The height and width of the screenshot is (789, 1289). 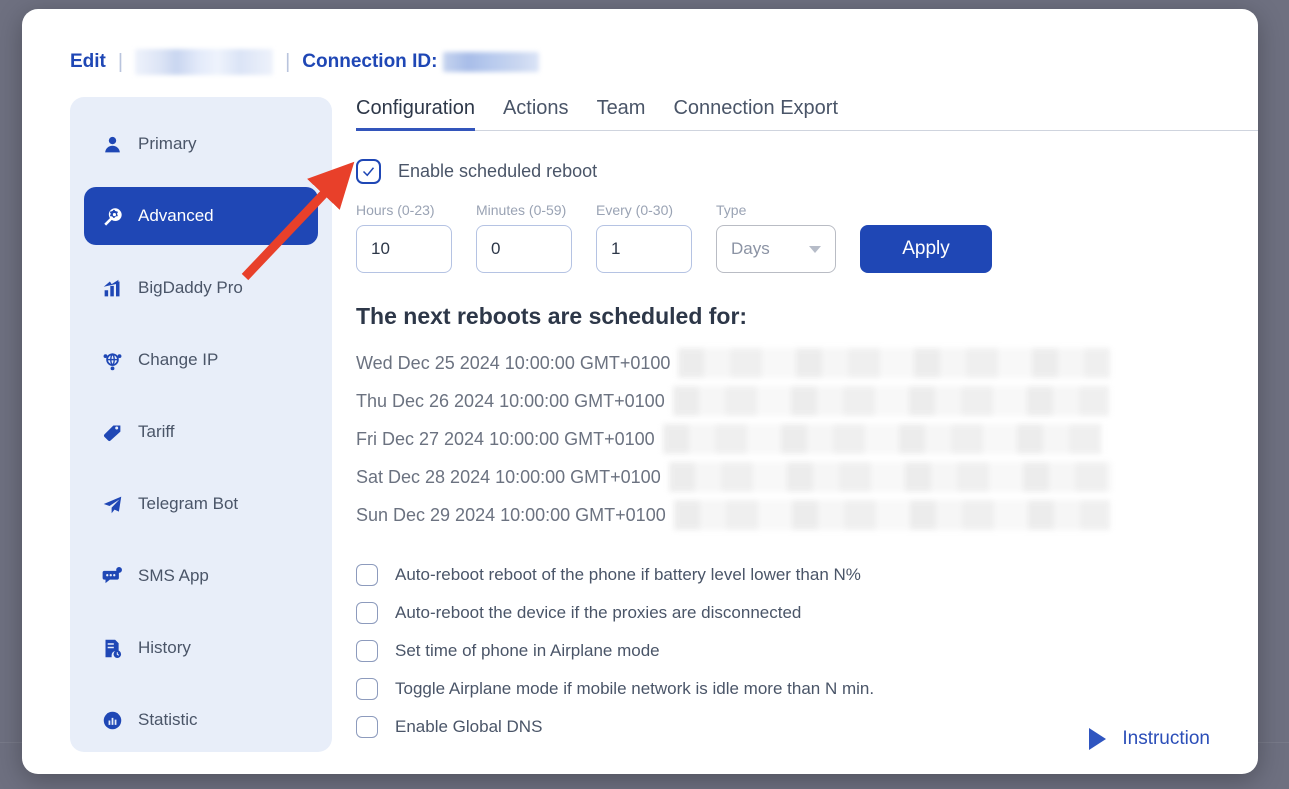 What do you see at coordinates (415, 114) in the screenshot?
I see `tab-configuration: Configuration` at bounding box center [415, 114].